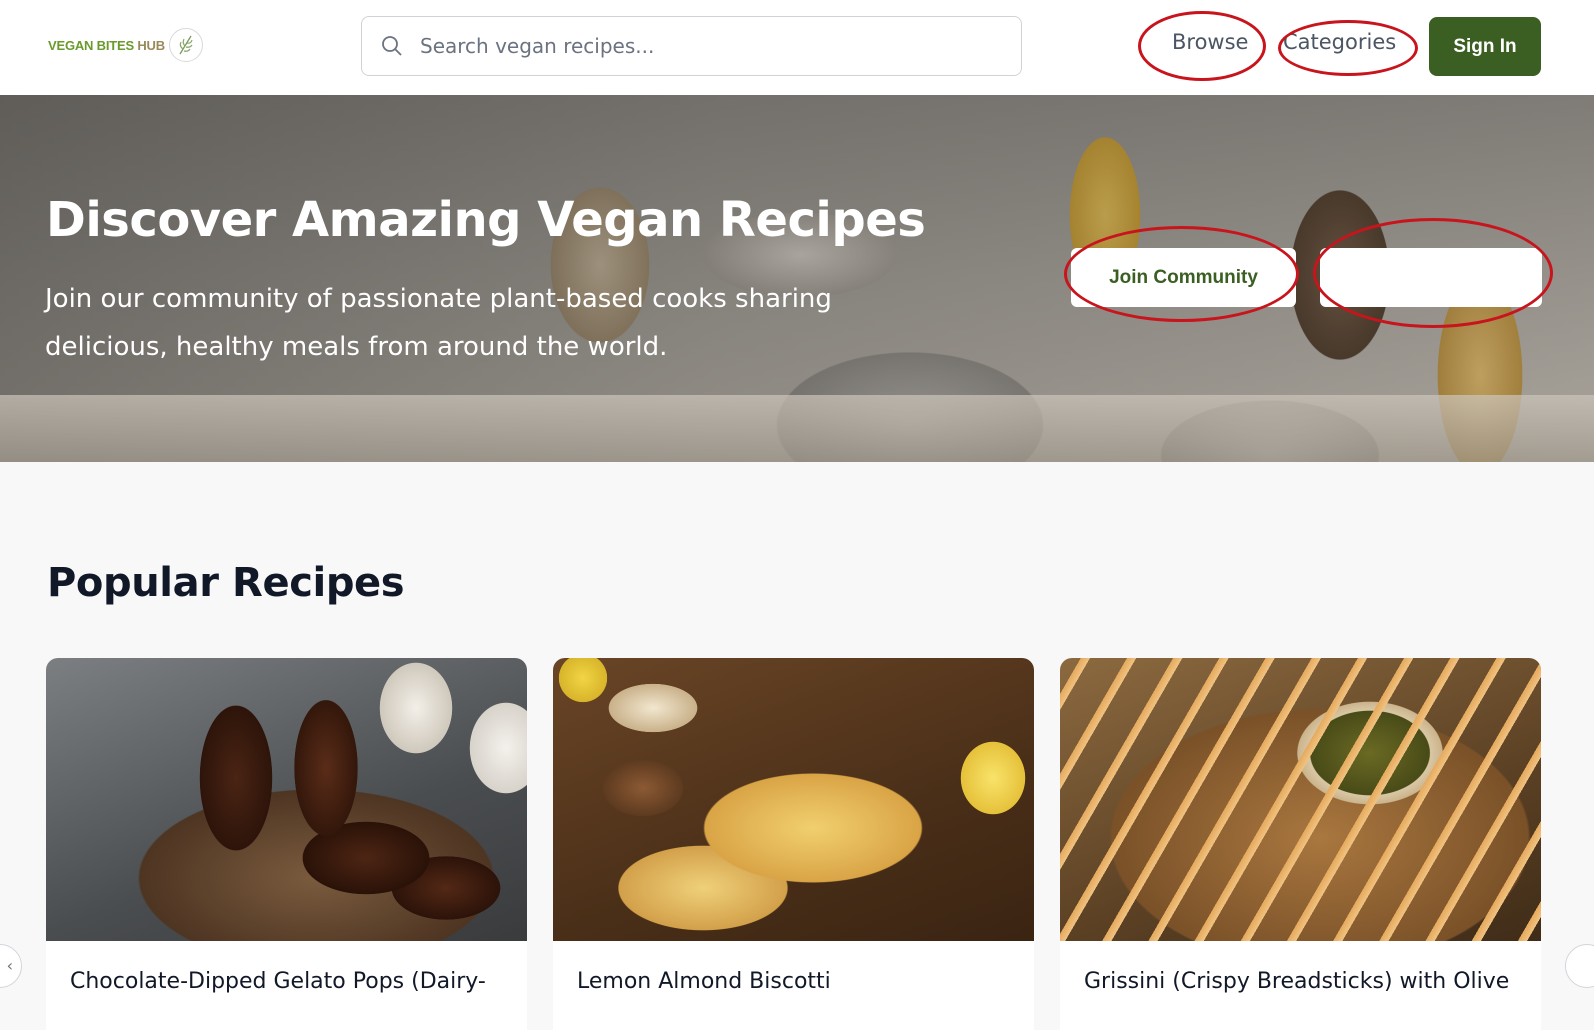 Image resolution: width=1594 pixels, height=1030 pixels. I want to click on search-bar, so click(691, 46).